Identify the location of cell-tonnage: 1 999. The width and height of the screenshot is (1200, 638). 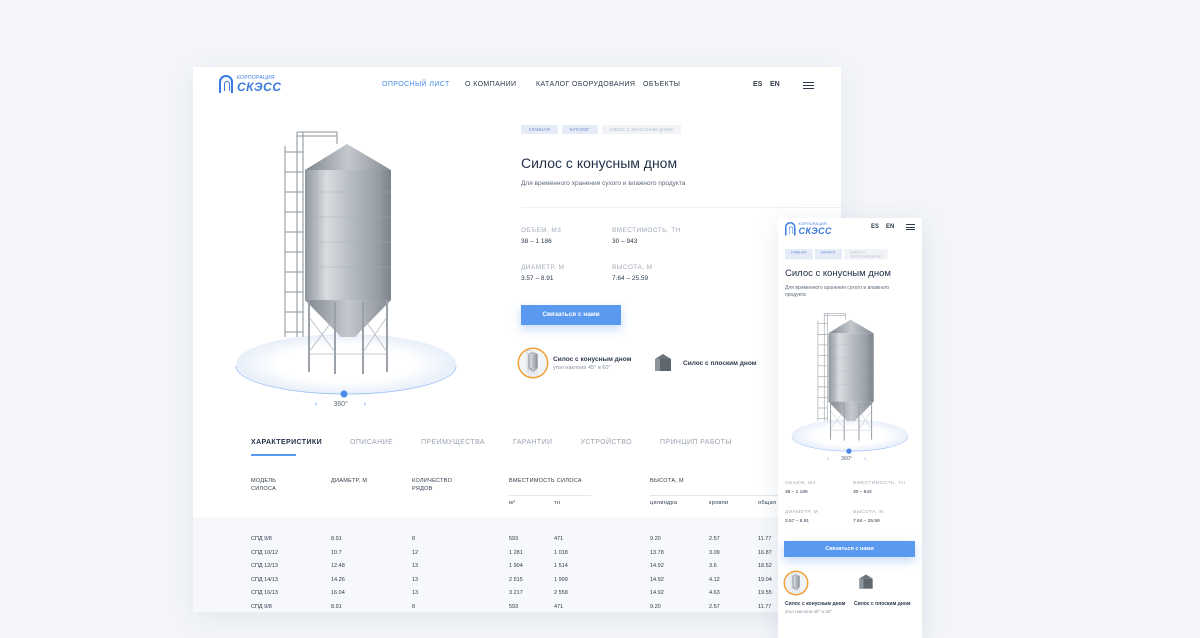
(561, 579).